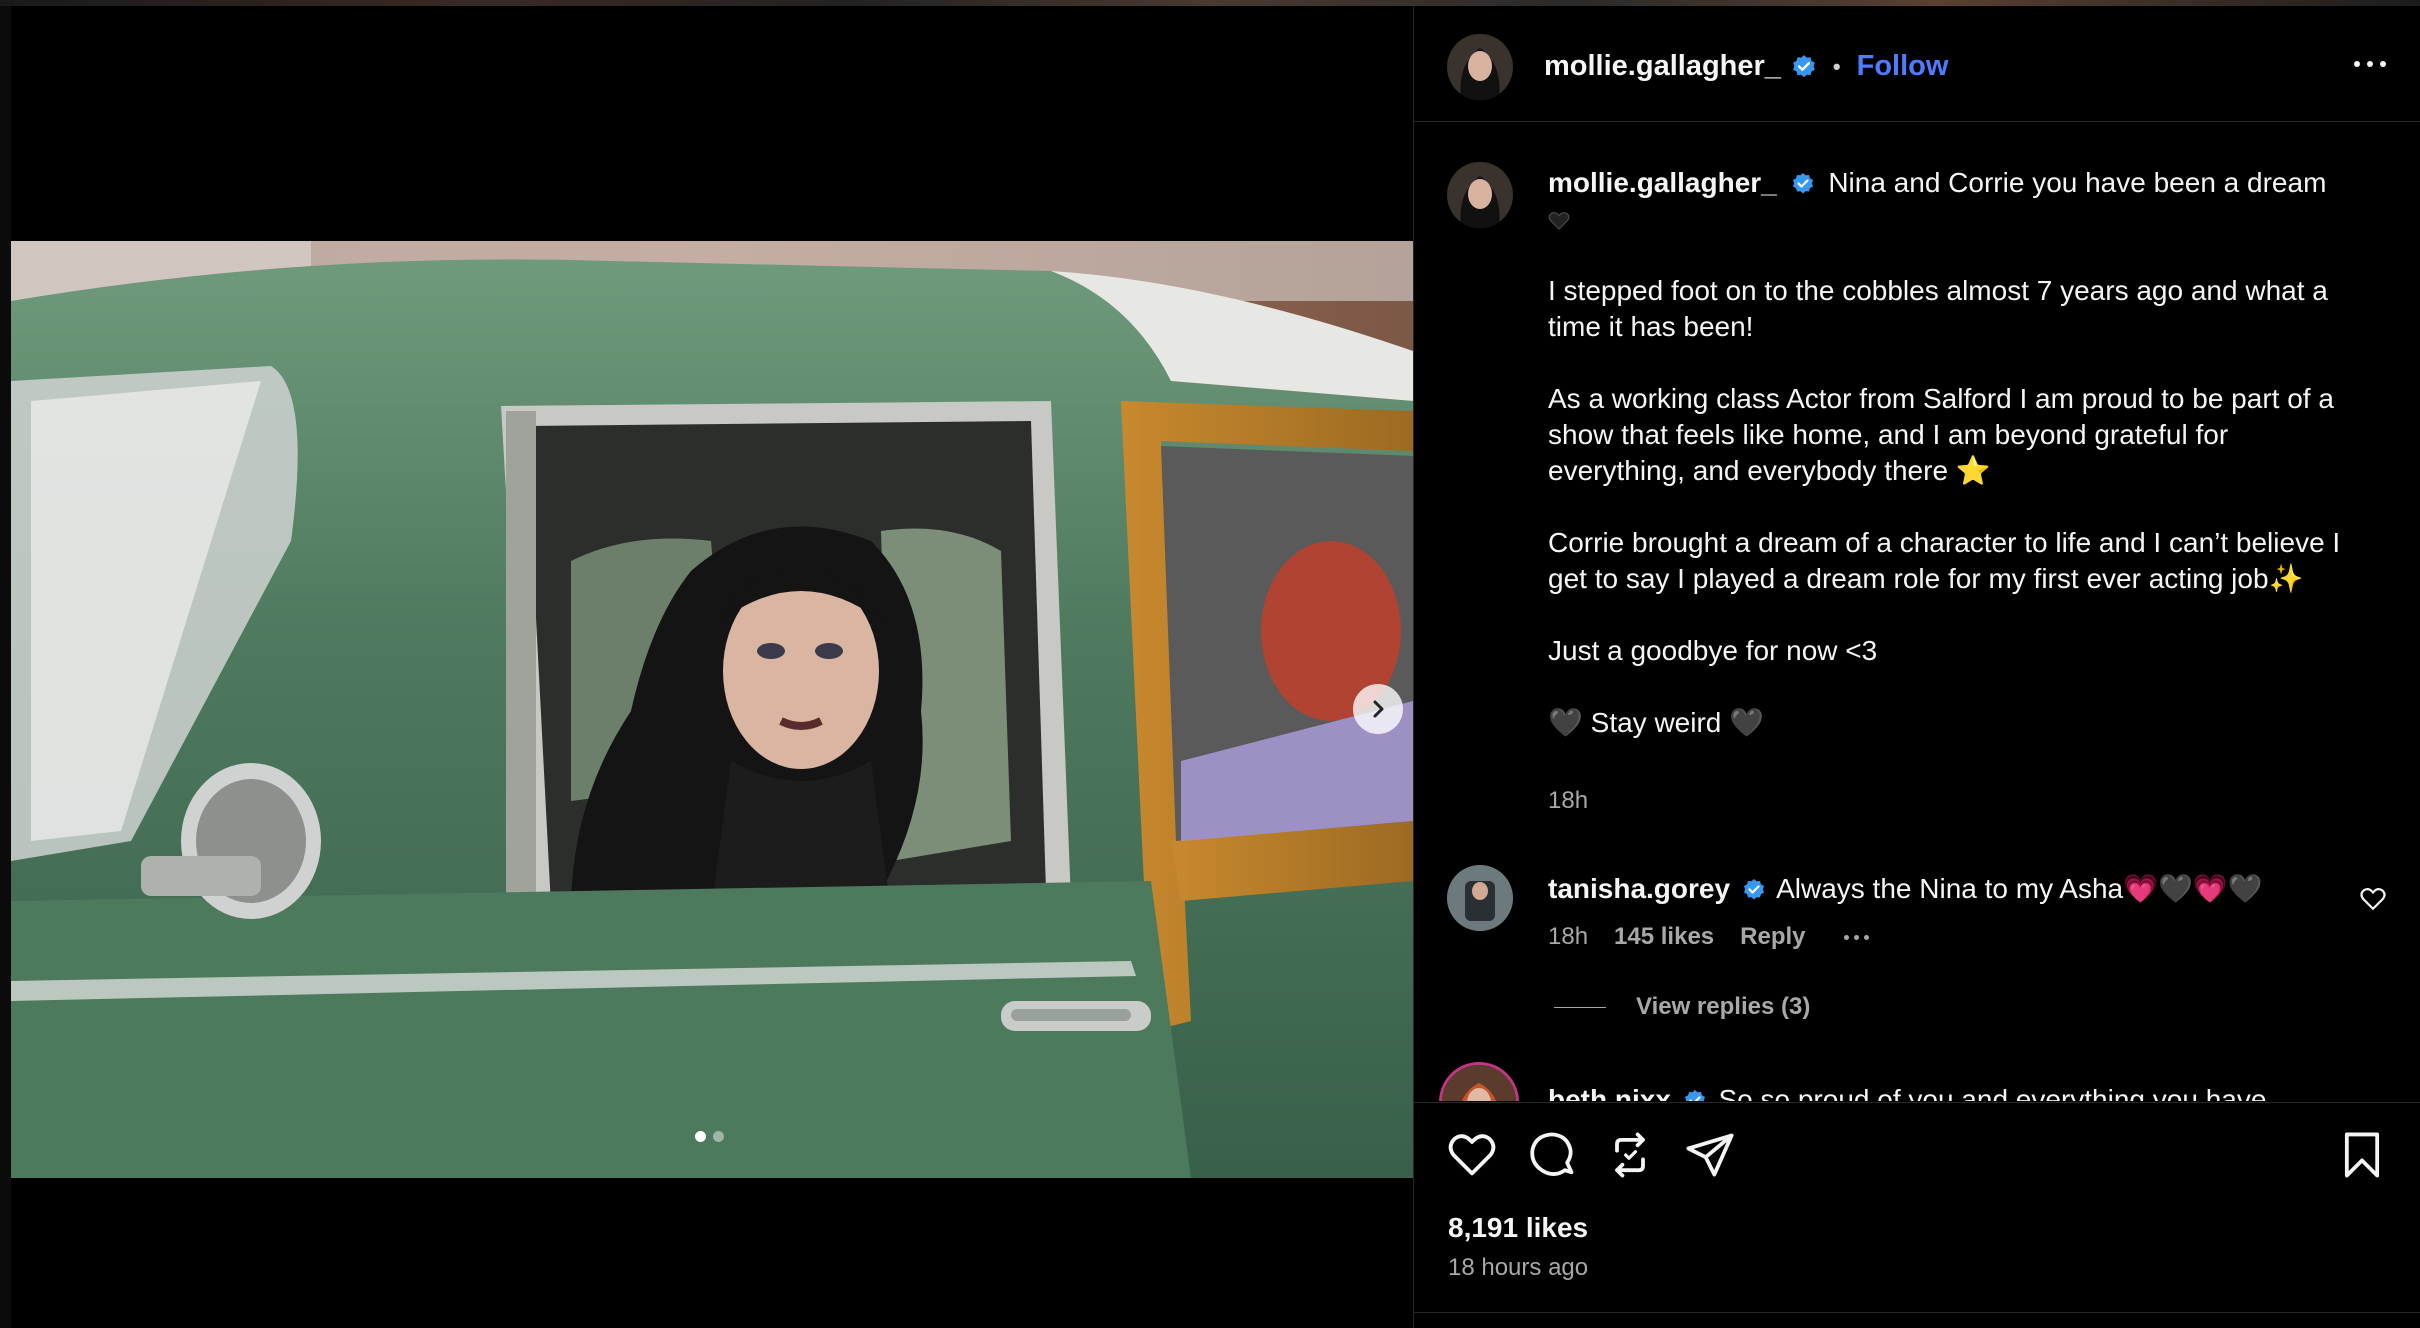 This screenshot has height=1328, width=2420. Describe the element at coordinates (1639, 888) in the screenshot. I see `commenter-username: tanisha.gorey` at that location.